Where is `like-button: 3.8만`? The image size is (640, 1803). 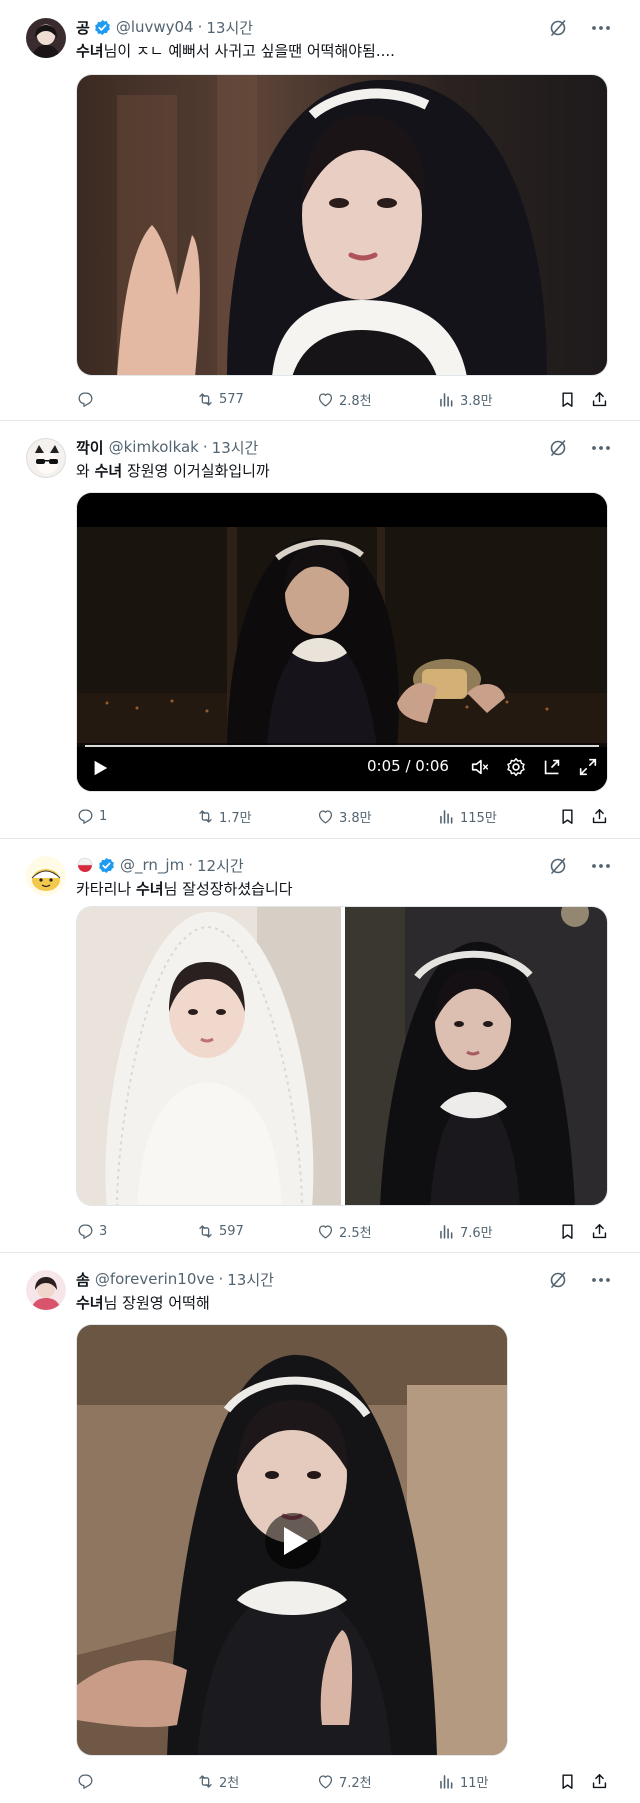 like-button: 3.8만 is located at coordinates (344, 816).